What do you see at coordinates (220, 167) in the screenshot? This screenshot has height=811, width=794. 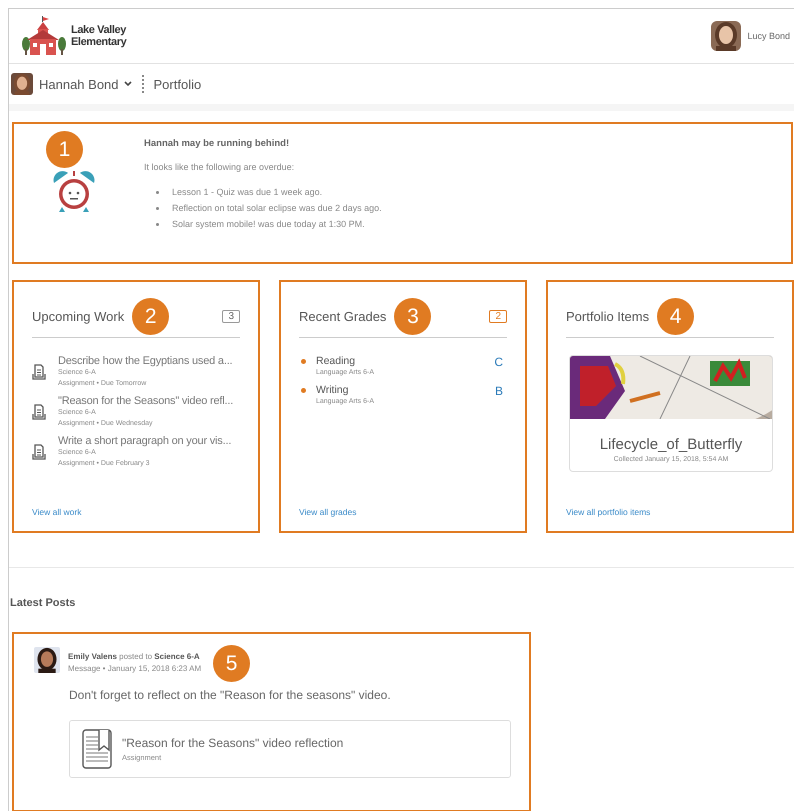 I see `alert-text: It looks like the following are overdue:` at bounding box center [220, 167].